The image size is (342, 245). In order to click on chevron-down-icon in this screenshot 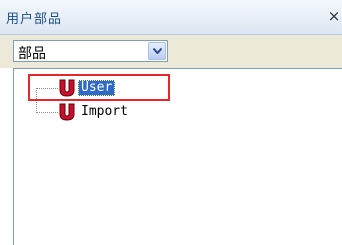, I will do `click(157, 51)`.